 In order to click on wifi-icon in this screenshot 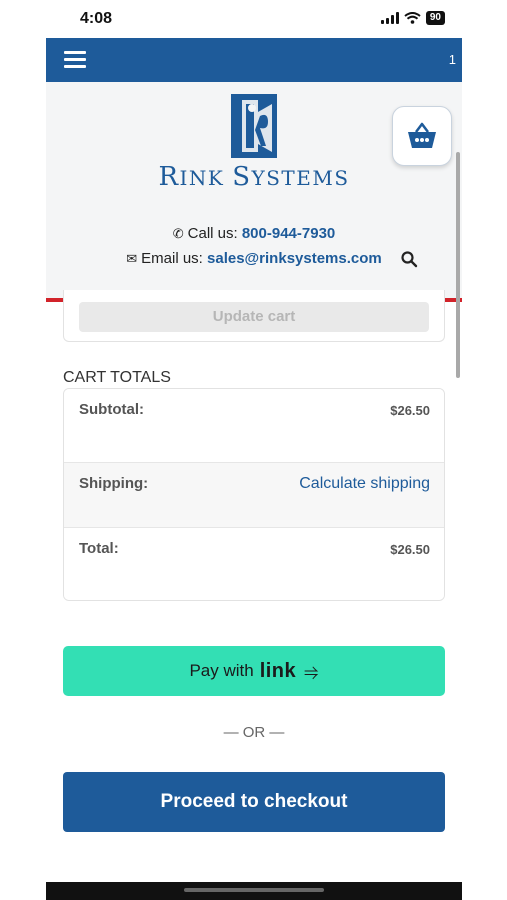, I will do `click(412, 18)`.